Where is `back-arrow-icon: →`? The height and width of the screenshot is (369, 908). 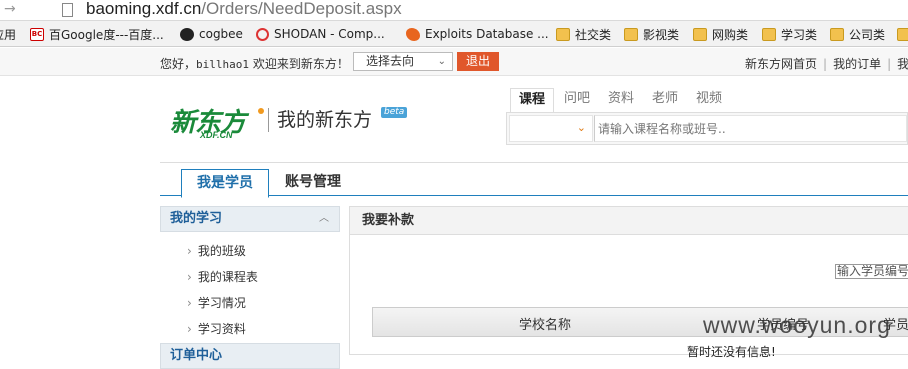
back-arrow-icon: → is located at coordinates (10, 9).